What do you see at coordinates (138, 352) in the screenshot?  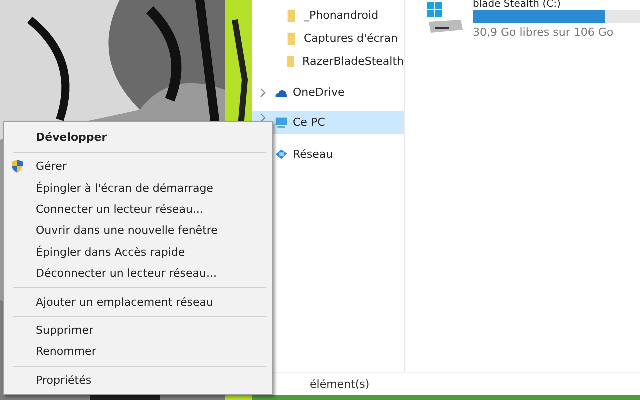 I see `menu-item: Renommer` at bounding box center [138, 352].